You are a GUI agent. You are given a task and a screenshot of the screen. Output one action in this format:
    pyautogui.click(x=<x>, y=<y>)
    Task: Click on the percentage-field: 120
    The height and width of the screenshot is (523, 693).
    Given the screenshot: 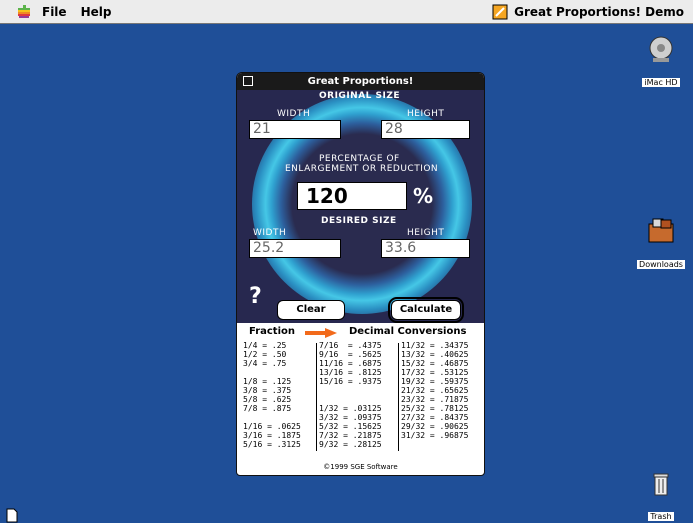 What is the action you would take?
    pyautogui.click(x=352, y=196)
    